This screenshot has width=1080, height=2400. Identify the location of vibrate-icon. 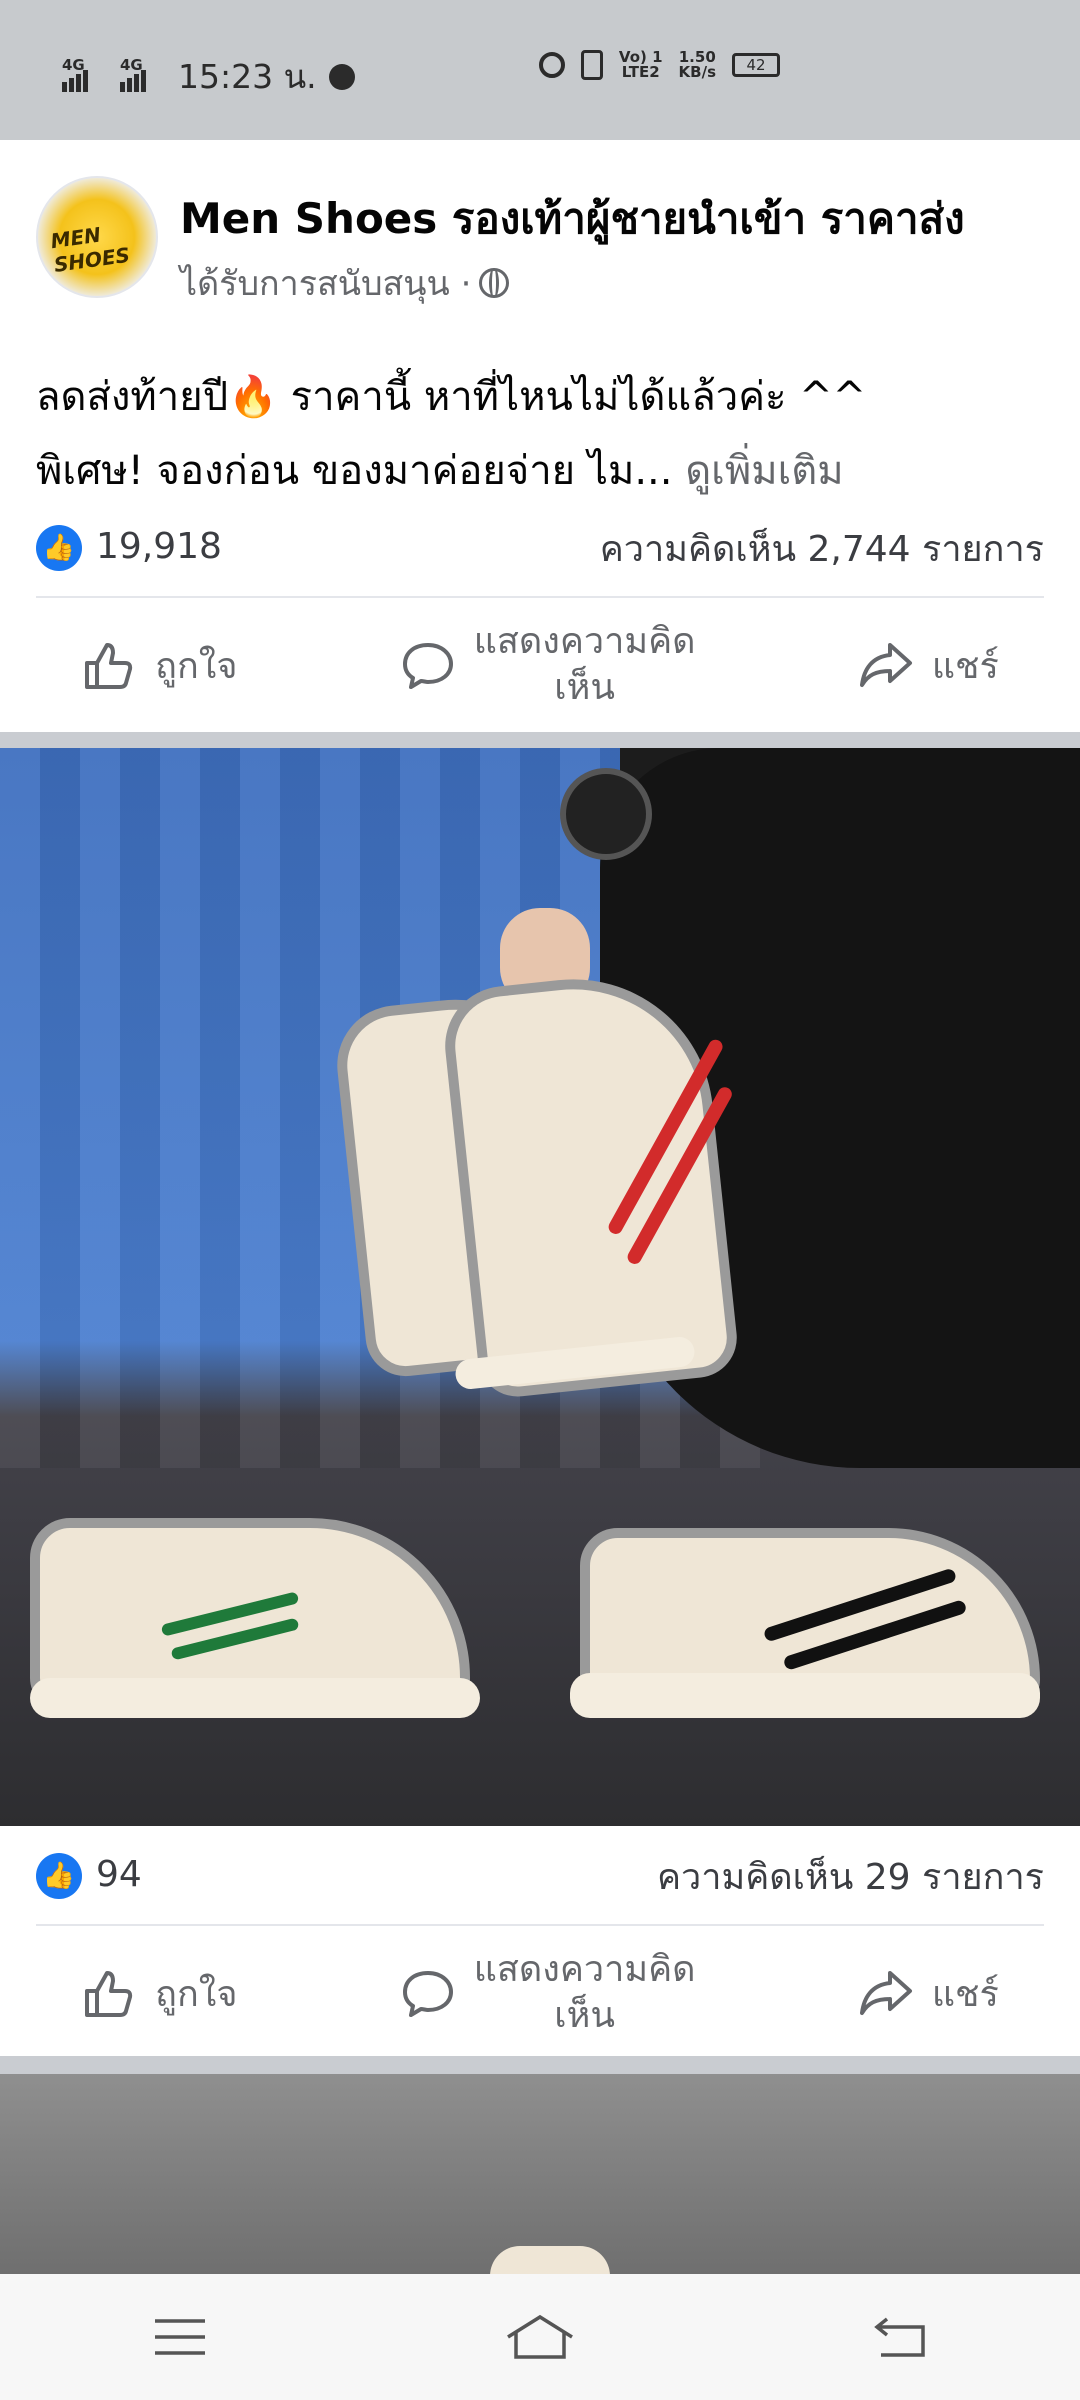
(591, 65).